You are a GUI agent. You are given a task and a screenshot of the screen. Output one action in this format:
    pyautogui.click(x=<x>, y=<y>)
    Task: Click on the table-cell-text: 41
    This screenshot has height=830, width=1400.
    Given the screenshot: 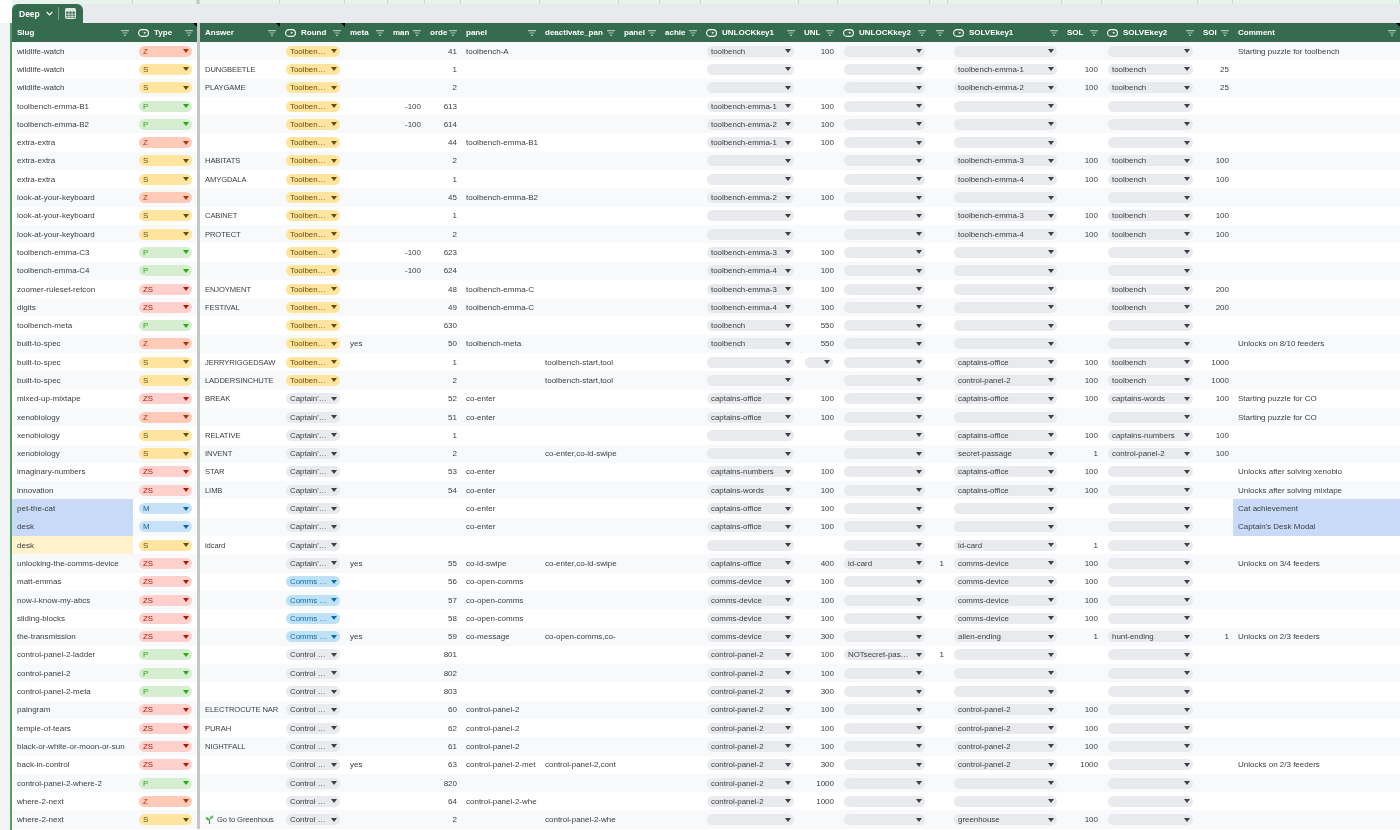 What is the action you would take?
    pyautogui.click(x=452, y=51)
    